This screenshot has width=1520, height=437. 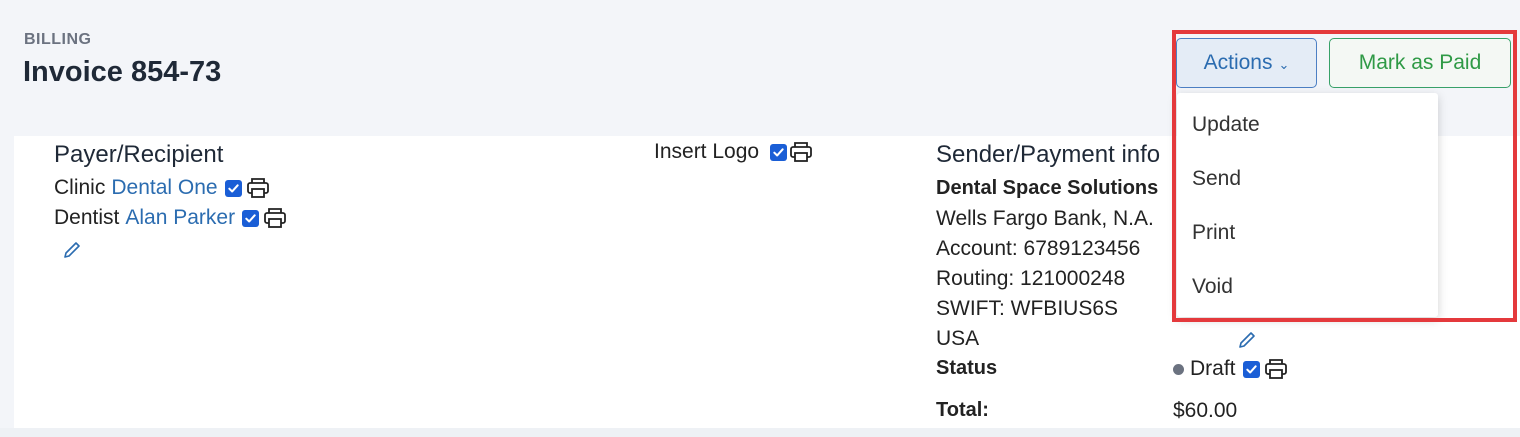 What do you see at coordinates (1226, 125) in the screenshot?
I see `menu-item-update: Update` at bounding box center [1226, 125].